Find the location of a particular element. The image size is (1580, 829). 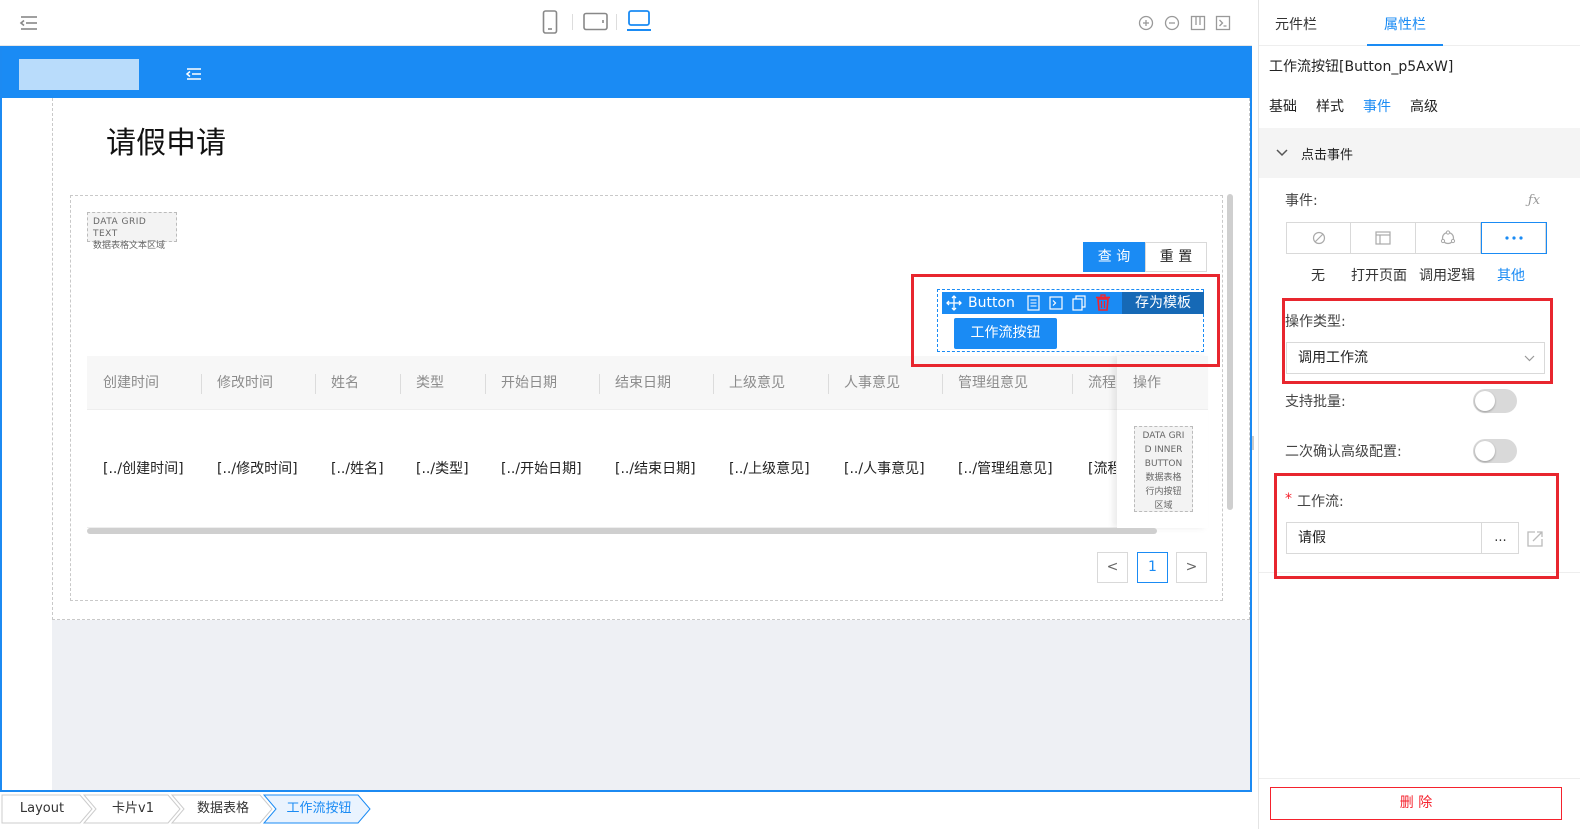

panel-tabs: 元件栏 属性栏 is located at coordinates (1419, 23).